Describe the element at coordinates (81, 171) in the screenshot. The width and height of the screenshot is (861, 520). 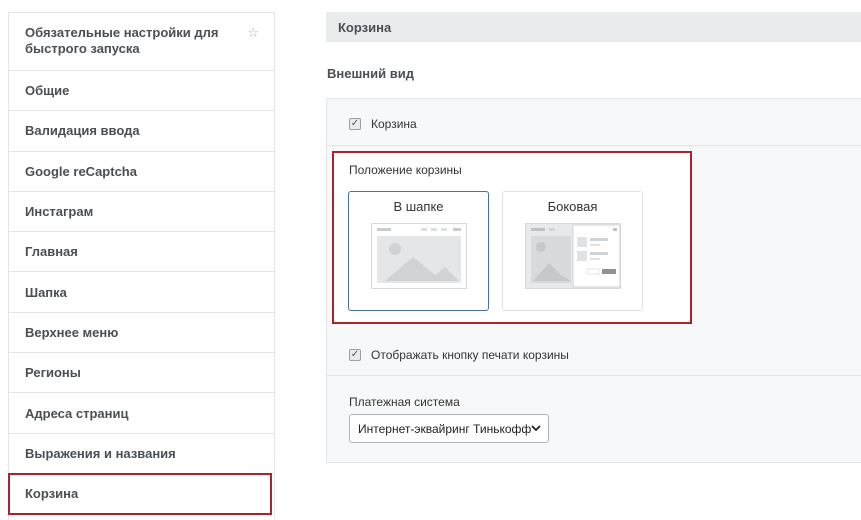
I see `sidebar-item-label: Google reCaptcha` at that location.